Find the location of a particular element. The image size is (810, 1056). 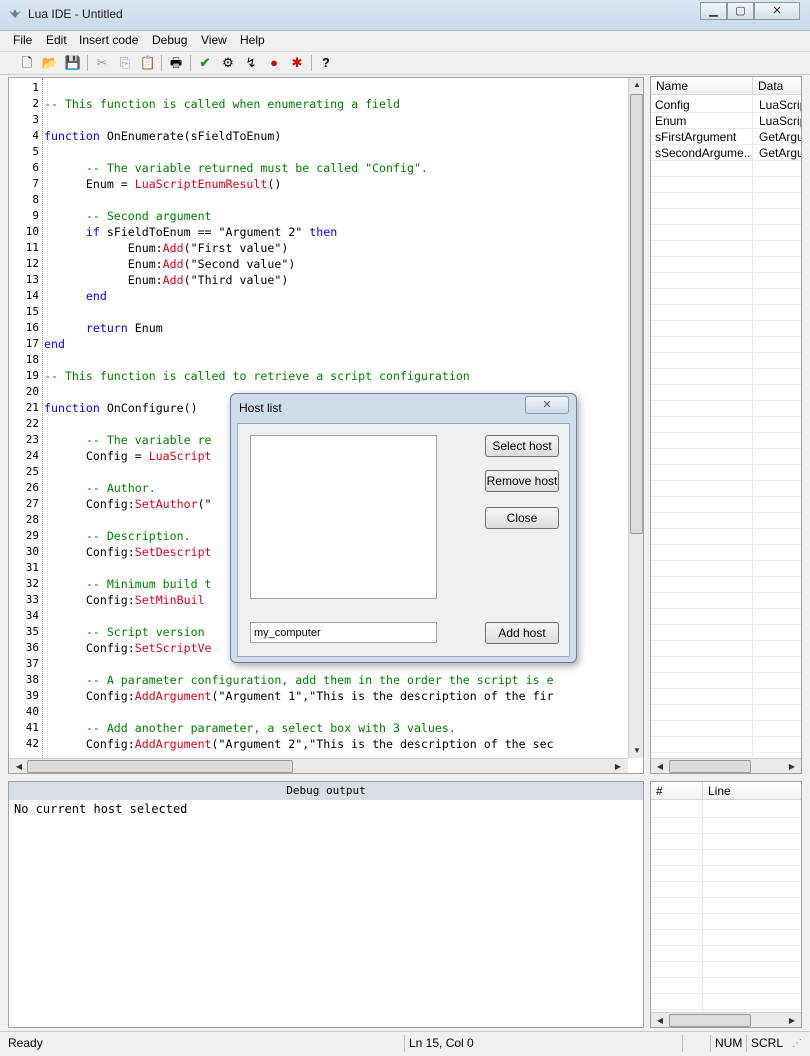

code-line: Config:SetAuthor(" is located at coordinates (128, 504).